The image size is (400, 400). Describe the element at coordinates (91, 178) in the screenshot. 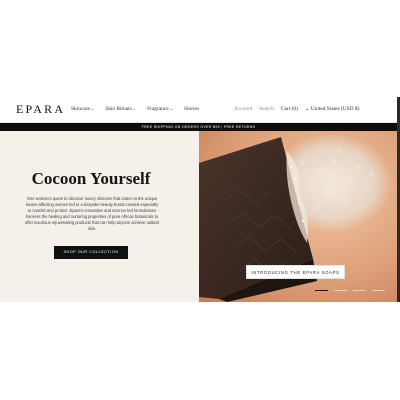

I see `hero-title: Cocoon Yourself` at that location.